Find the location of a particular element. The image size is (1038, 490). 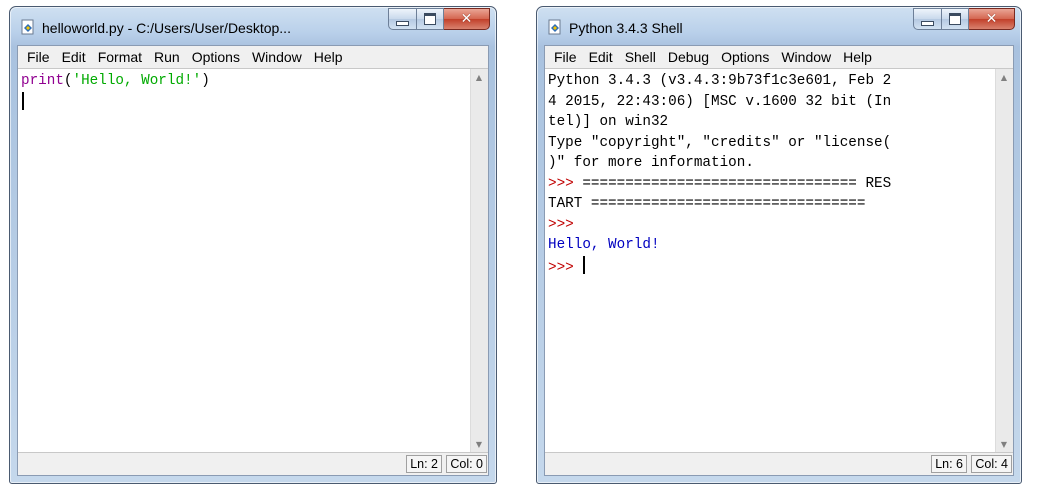

restart-banner: ================================ RES is located at coordinates (732, 183).